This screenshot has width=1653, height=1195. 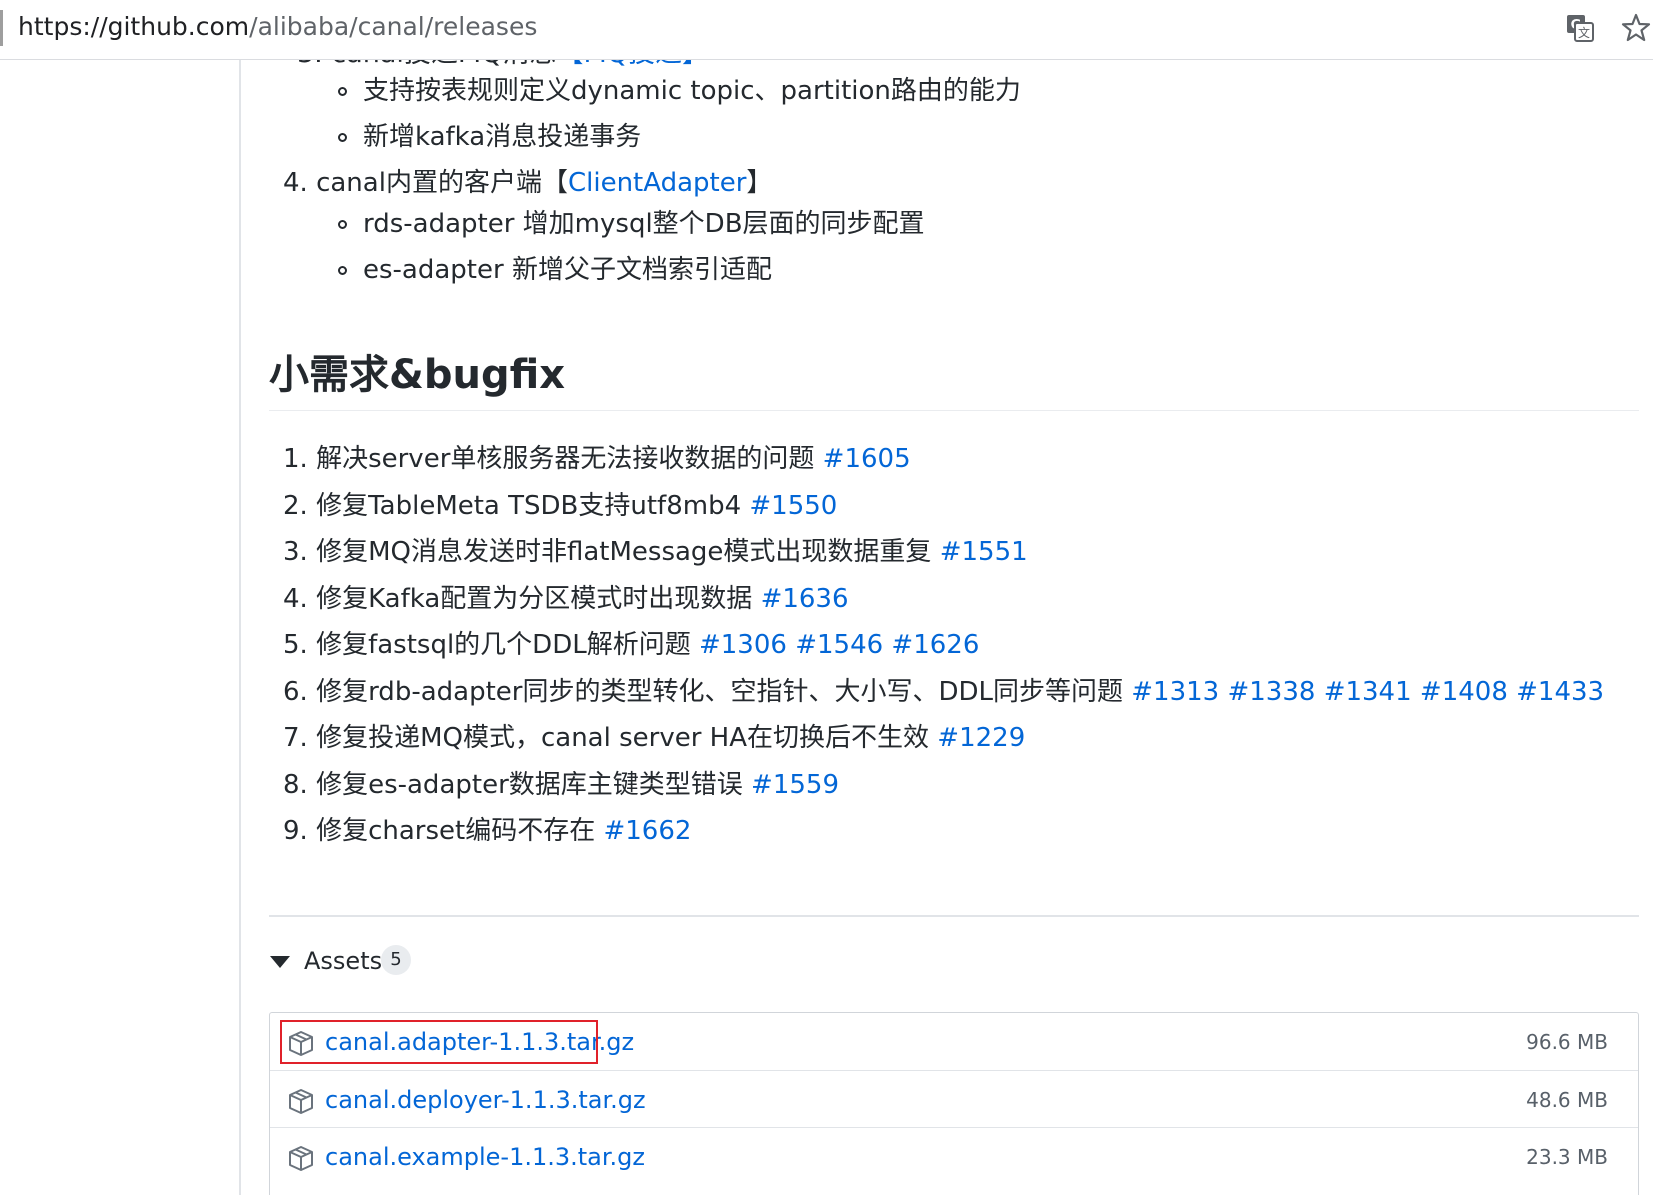 What do you see at coordinates (456, 831) in the screenshot?
I see `bugfix-text: 修复charset编码不存在` at bounding box center [456, 831].